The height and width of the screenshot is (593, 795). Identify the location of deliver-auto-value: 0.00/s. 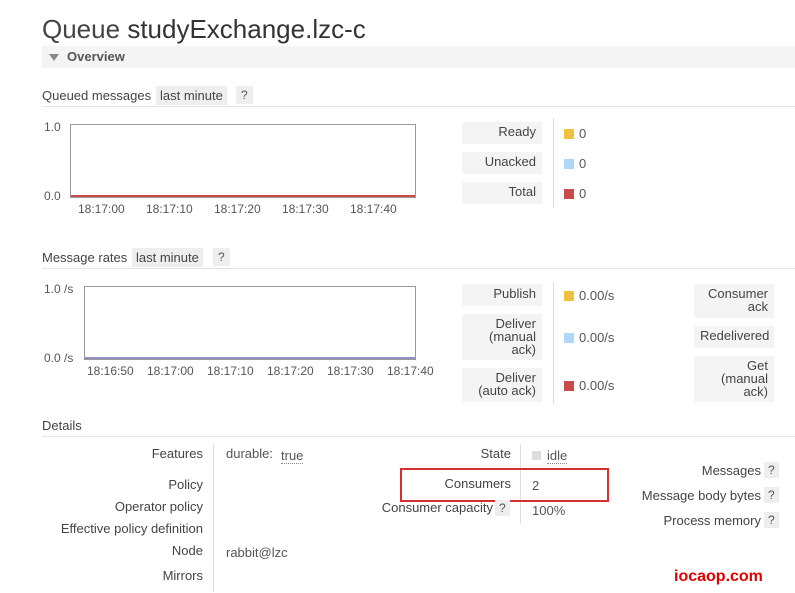
(597, 385).